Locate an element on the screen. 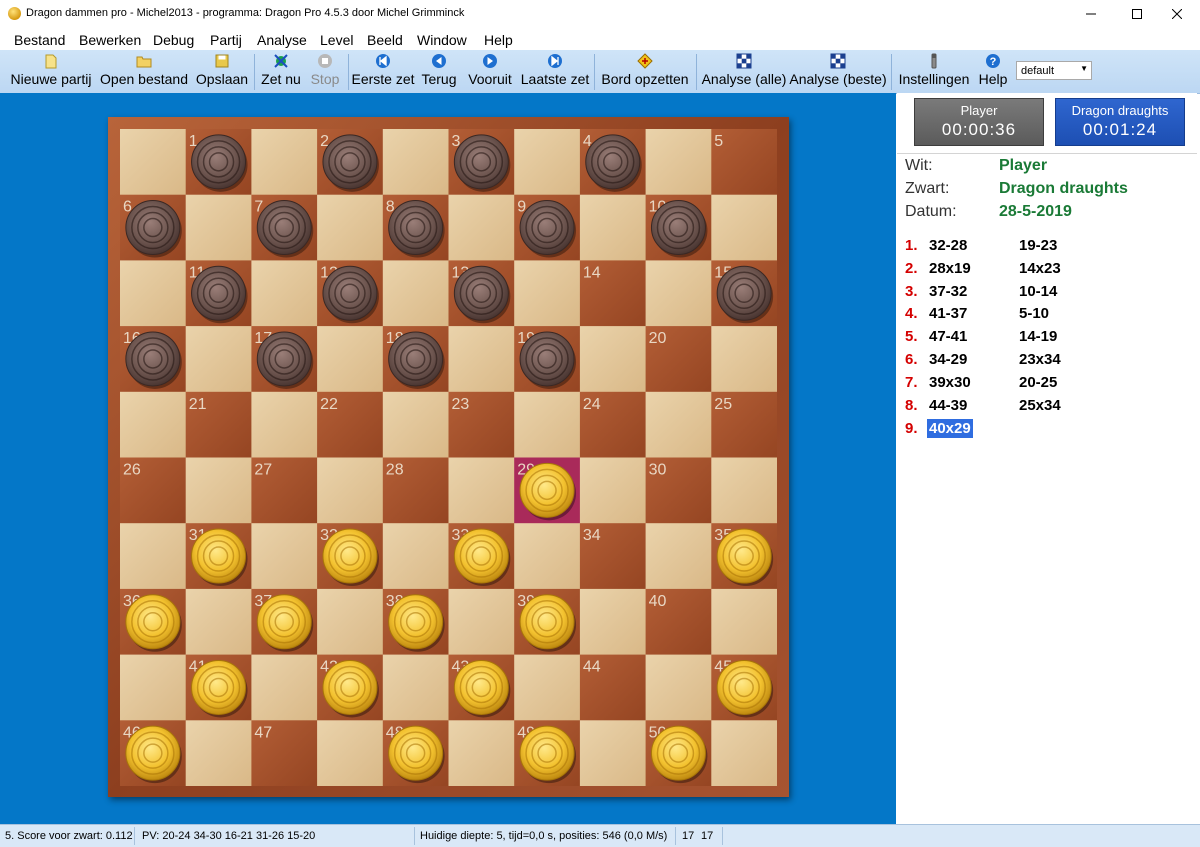 The width and height of the screenshot is (1200, 847). move-black: 19-23 is located at coordinates (1038, 245).